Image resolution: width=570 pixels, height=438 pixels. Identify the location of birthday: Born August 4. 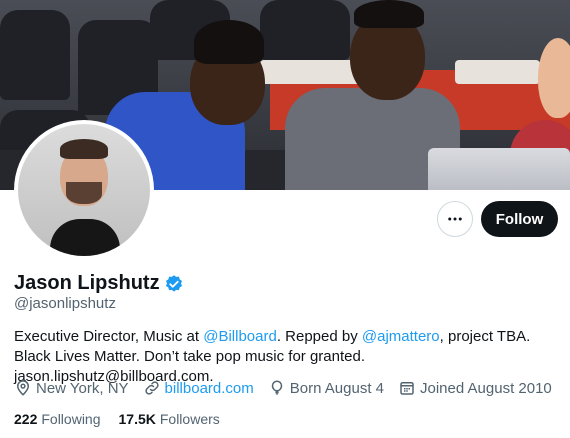
(326, 388).